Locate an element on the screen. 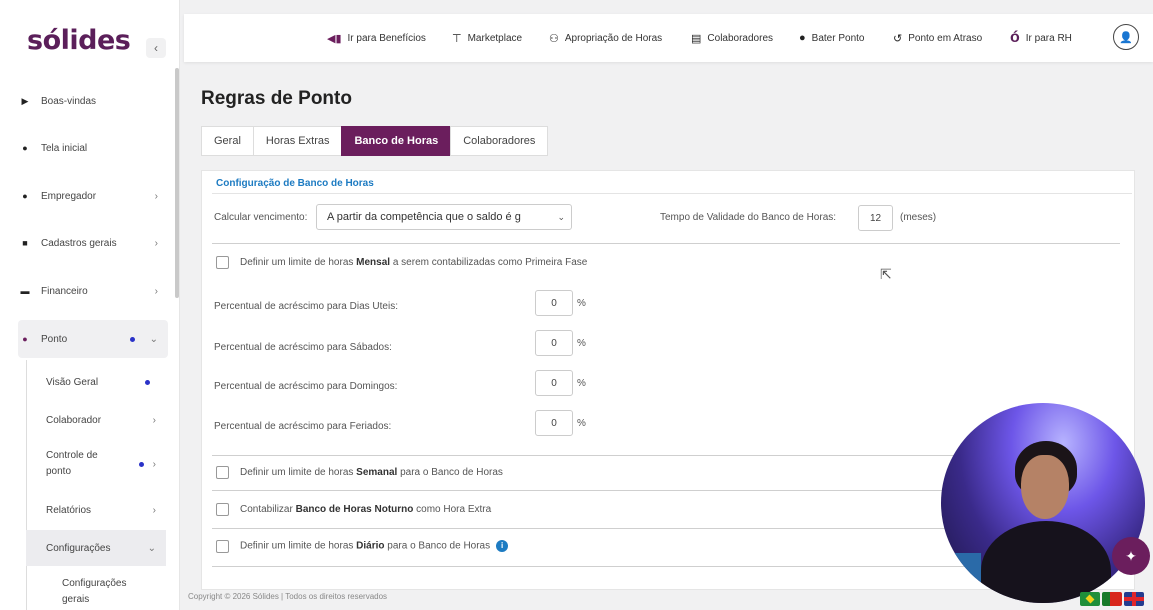 The width and height of the screenshot is (1153, 610). card-icon: ▬ is located at coordinates (25, 291).